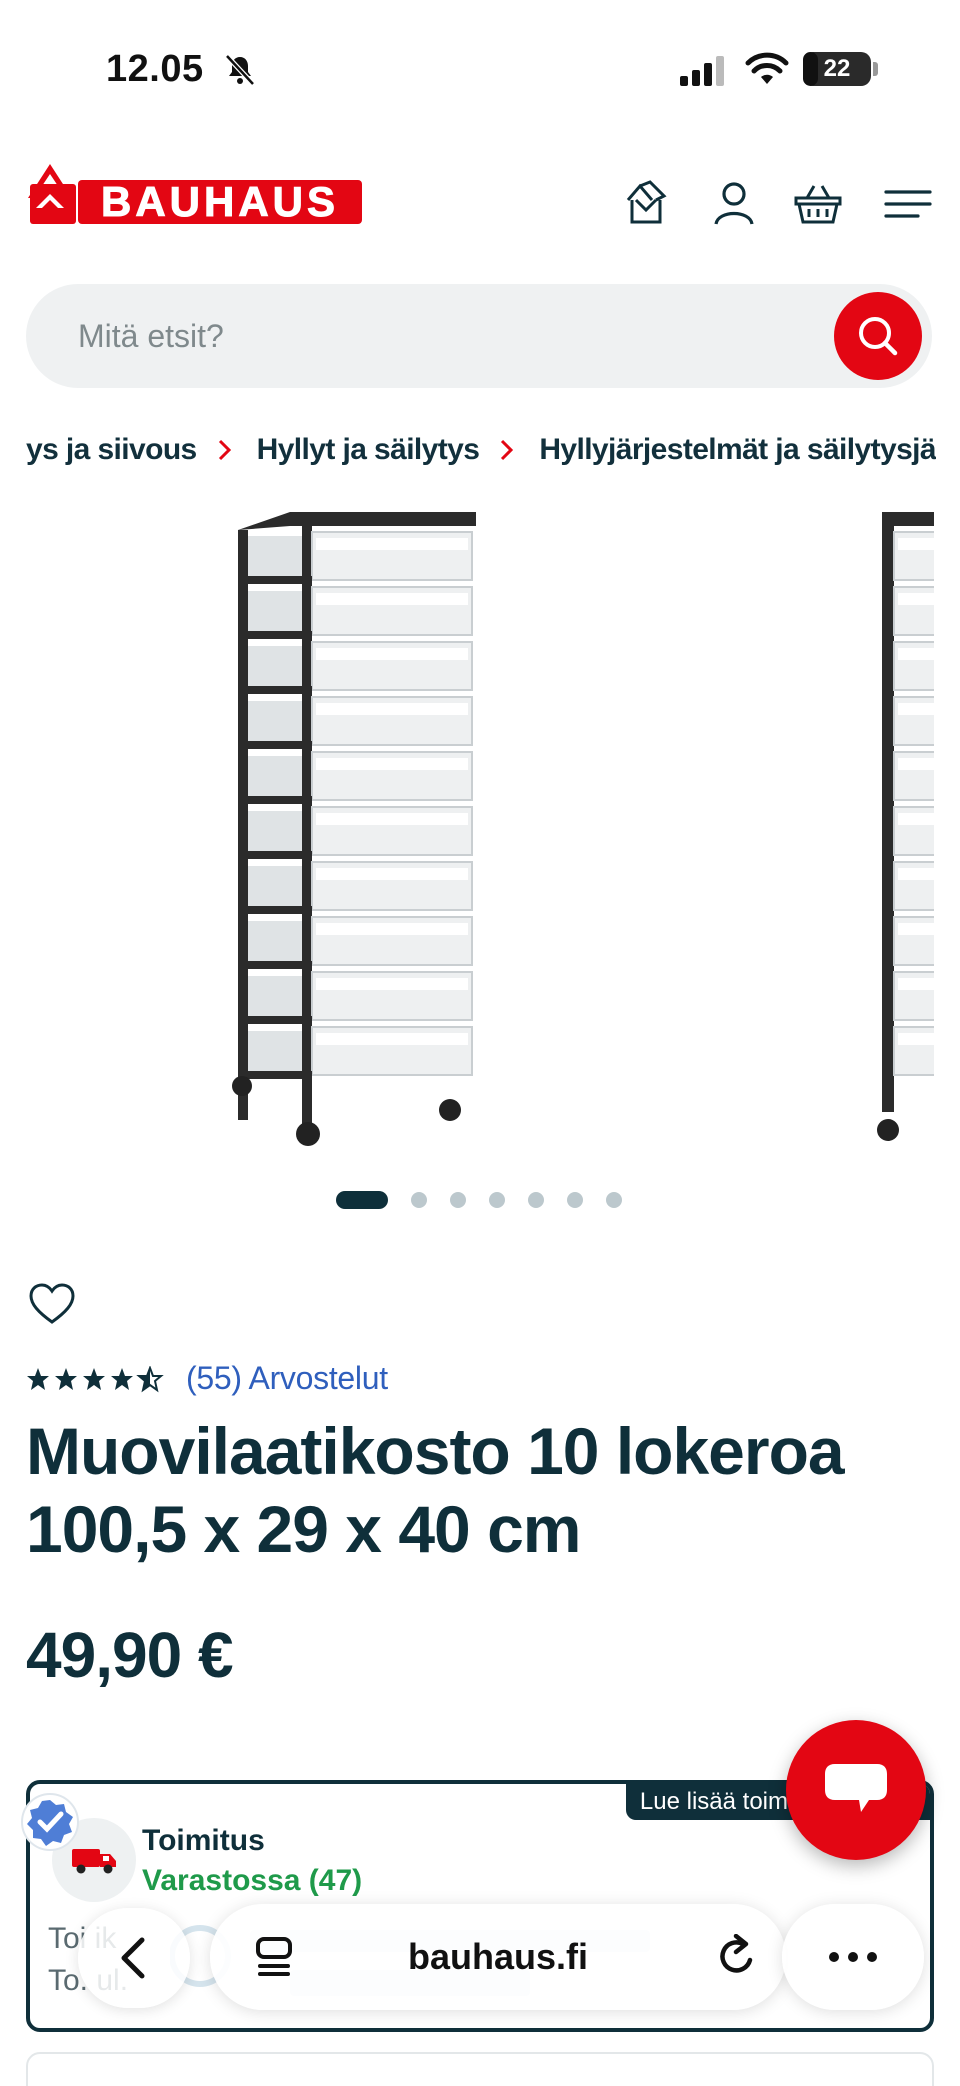  I want to click on breadcrumb-item: ys ja siivous, so click(111, 450).